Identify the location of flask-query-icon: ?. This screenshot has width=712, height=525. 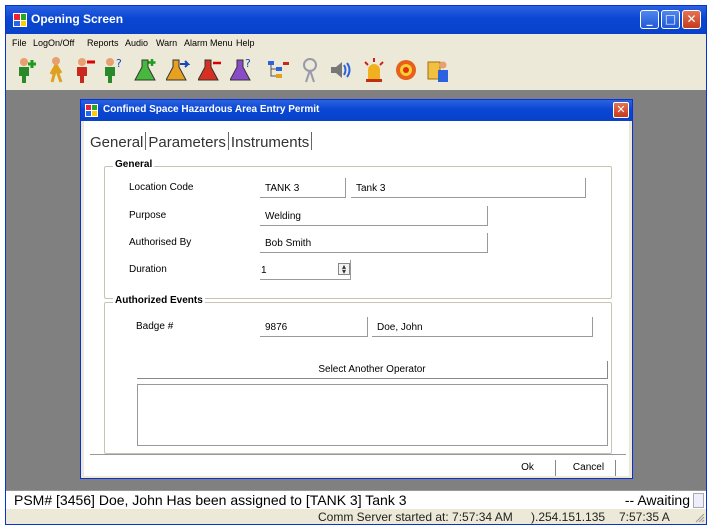
(242, 70).